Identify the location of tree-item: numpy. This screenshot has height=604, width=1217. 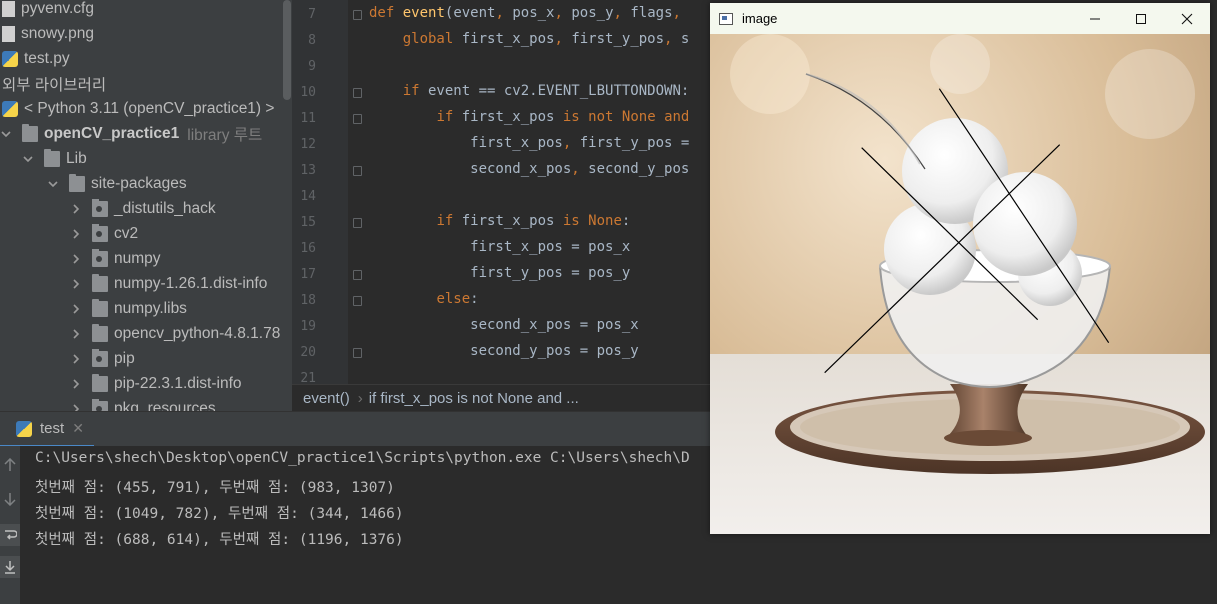
(115, 258).